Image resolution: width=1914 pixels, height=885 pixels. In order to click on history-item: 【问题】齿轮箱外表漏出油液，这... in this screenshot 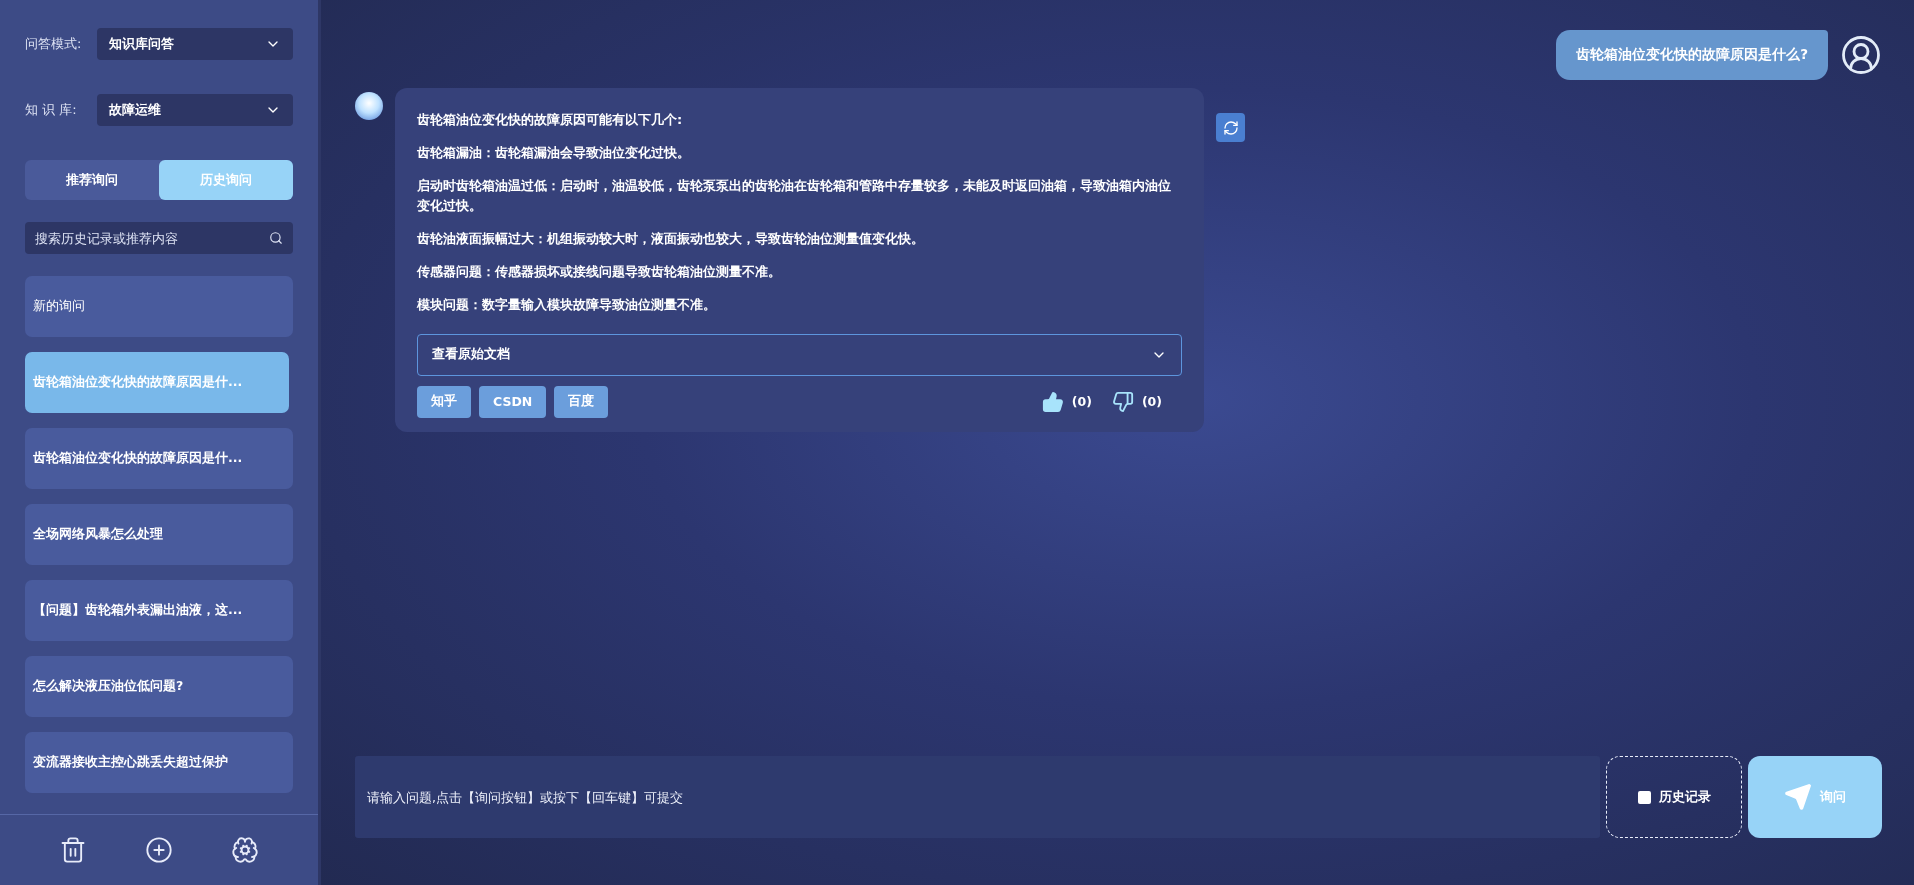, I will do `click(159, 610)`.